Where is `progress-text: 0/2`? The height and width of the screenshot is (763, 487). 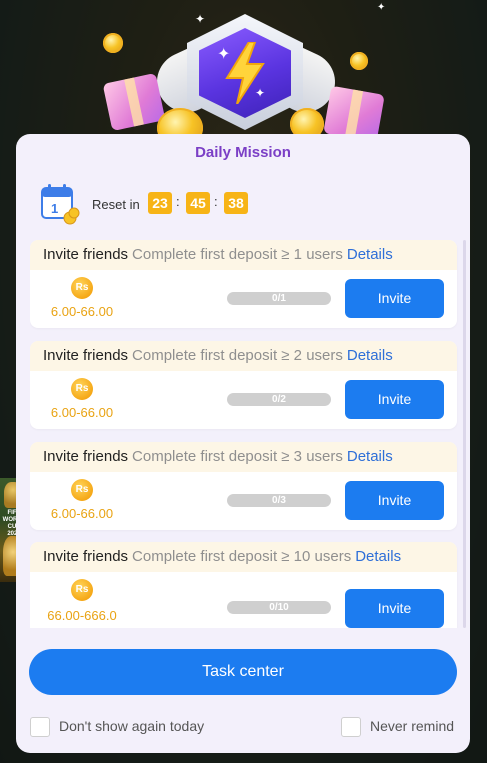 progress-text: 0/2 is located at coordinates (279, 399).